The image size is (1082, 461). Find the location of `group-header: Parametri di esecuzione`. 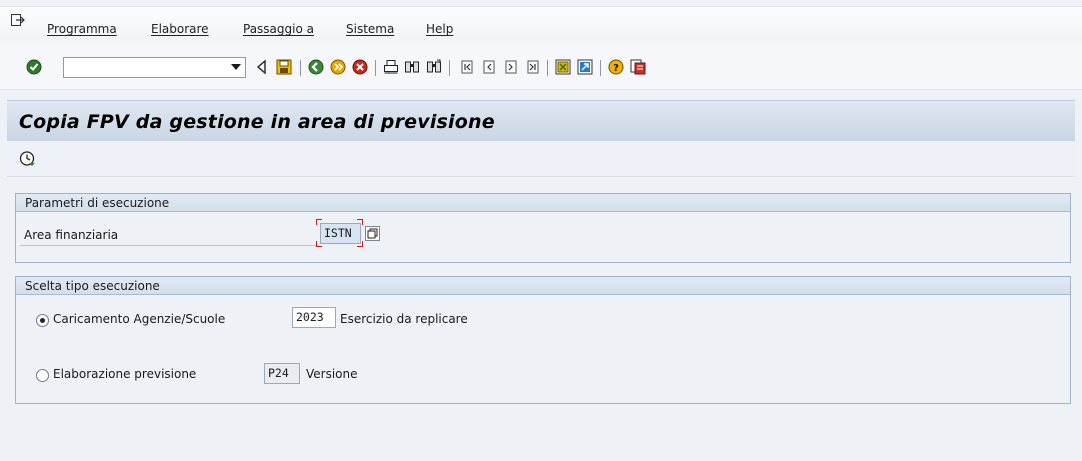

group-header: Parametri di esecuzione is located at coordinates (543, 203).